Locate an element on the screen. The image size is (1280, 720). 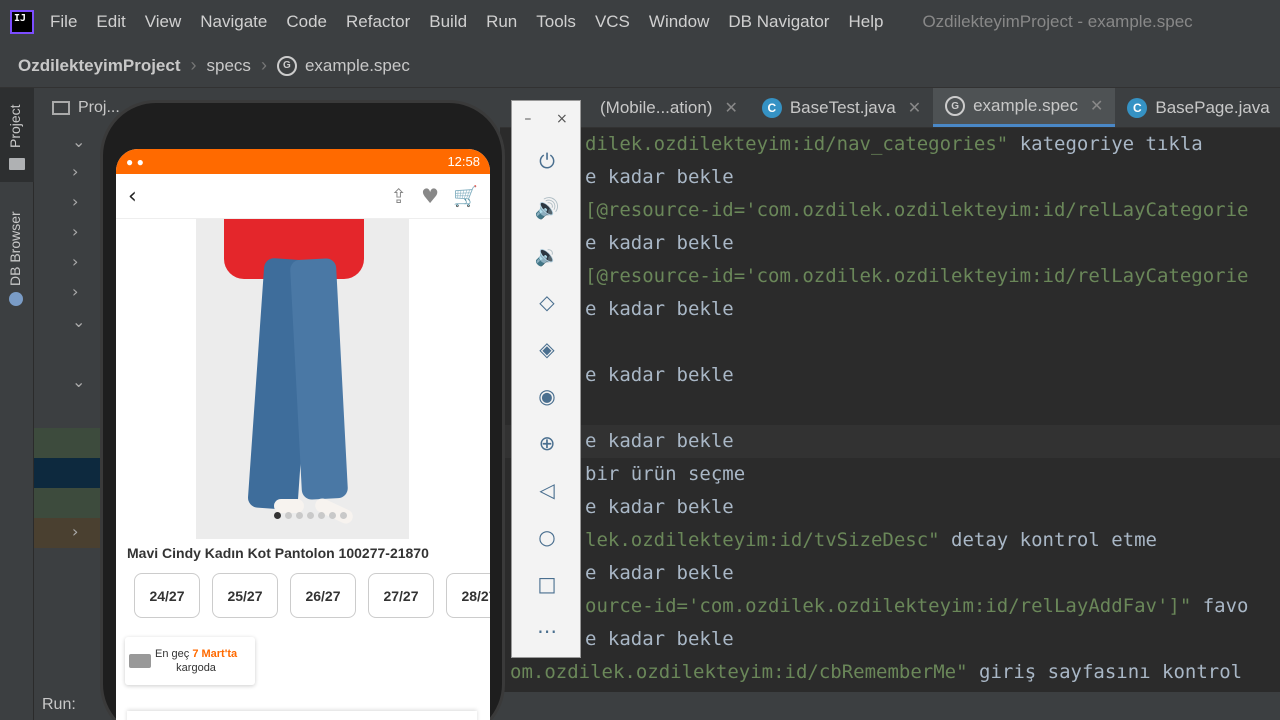
close-button: × is located at coordinates (562, 119).